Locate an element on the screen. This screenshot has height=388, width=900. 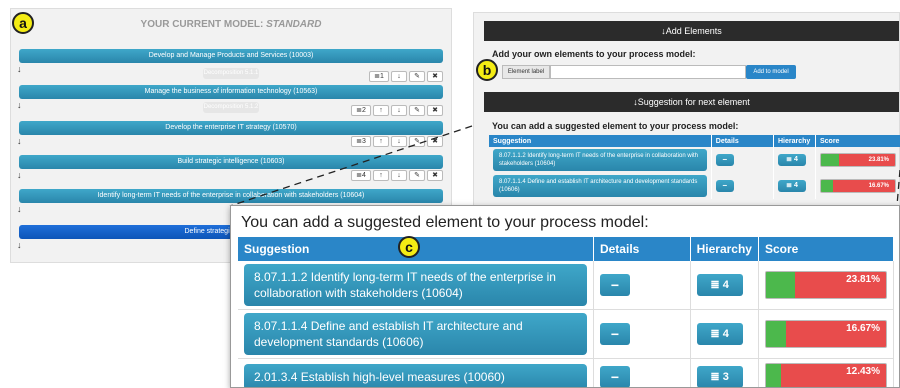
score-value: 16.67% is located at coordinates (863, 328).